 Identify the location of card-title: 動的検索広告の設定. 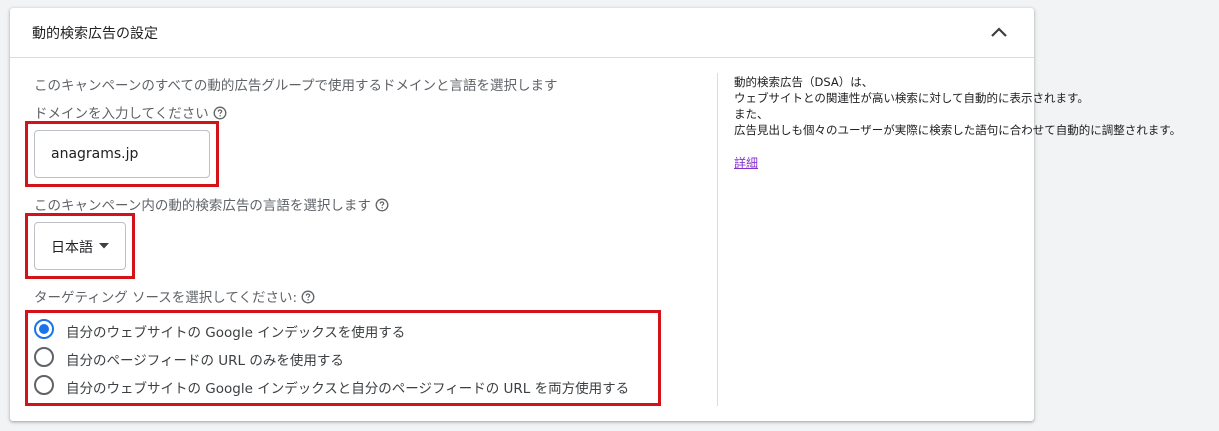
(95, 34).